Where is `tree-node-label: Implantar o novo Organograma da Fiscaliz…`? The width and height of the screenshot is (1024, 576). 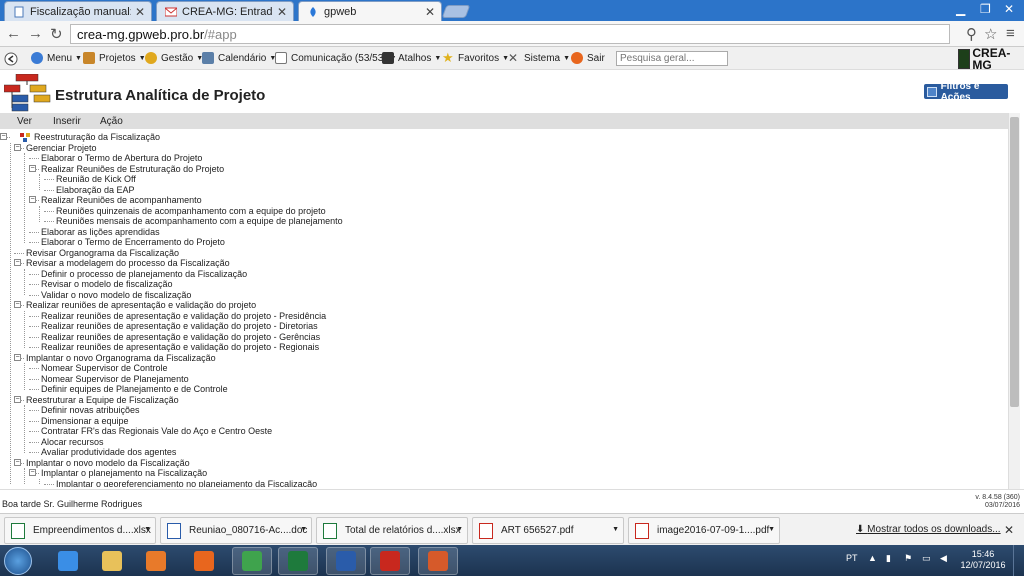 tree-node-label: Implantar o novo Organograma da Fiscaliz… is located at coordinates (121, 358).